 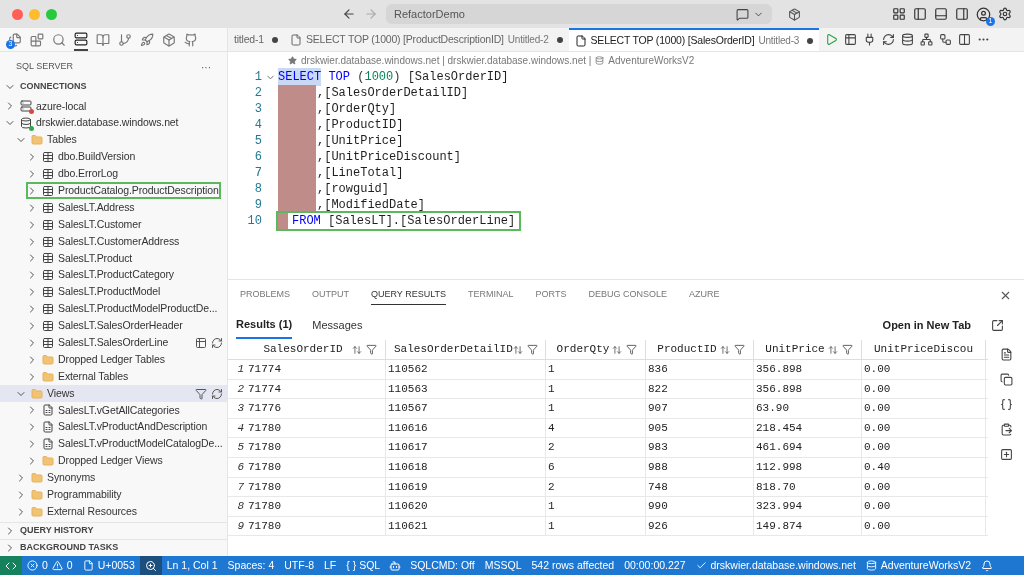 I want to click on tree-item: SalesLT.Product, so click(x=113, y=258).